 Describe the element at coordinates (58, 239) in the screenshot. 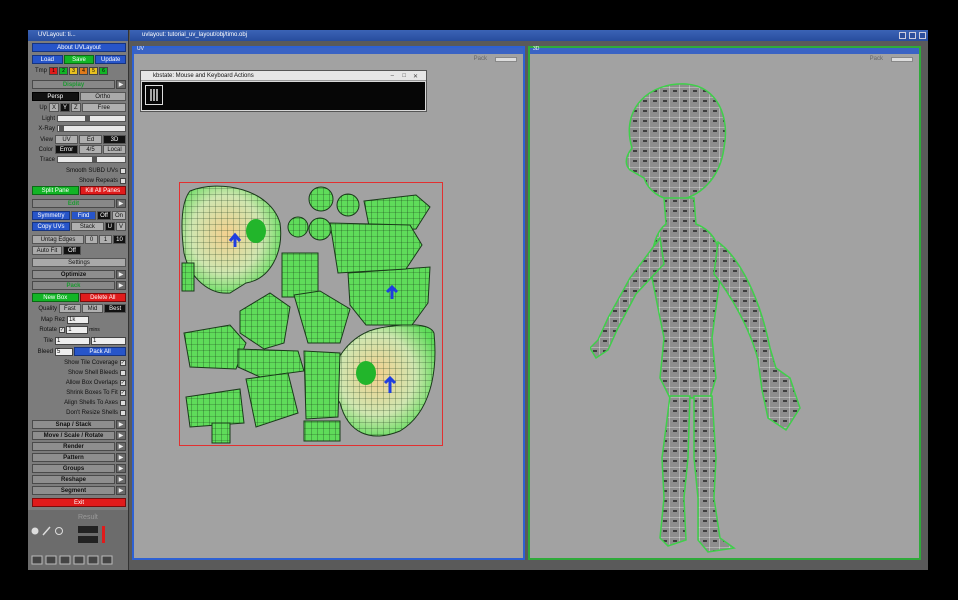

I see `untag-edges-button: Untag Edges` at that location.